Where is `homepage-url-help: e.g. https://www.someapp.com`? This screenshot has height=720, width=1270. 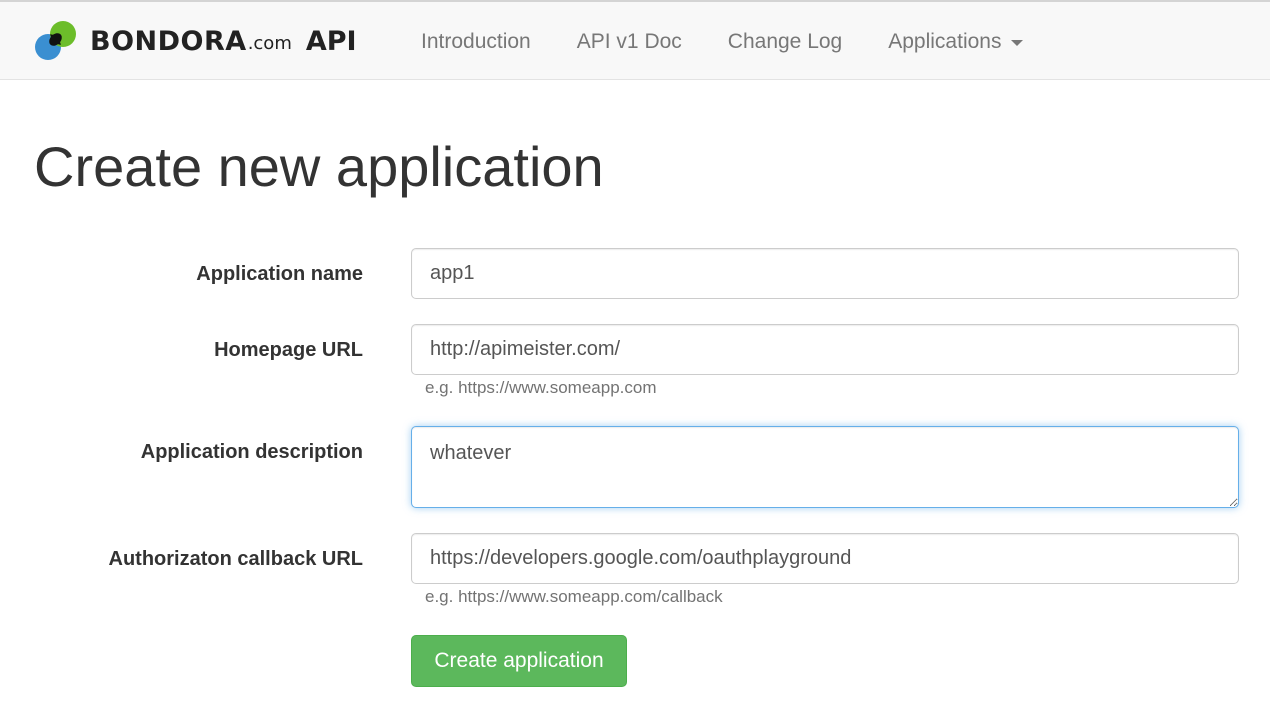 homepage-url-help: e.g. https://www.someapp.com is located at coordinates (541, 387).